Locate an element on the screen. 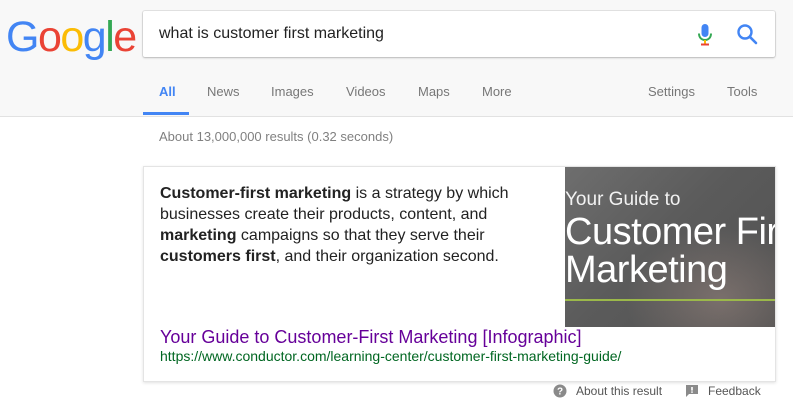  search-icon is located at coordinates (747, 34).